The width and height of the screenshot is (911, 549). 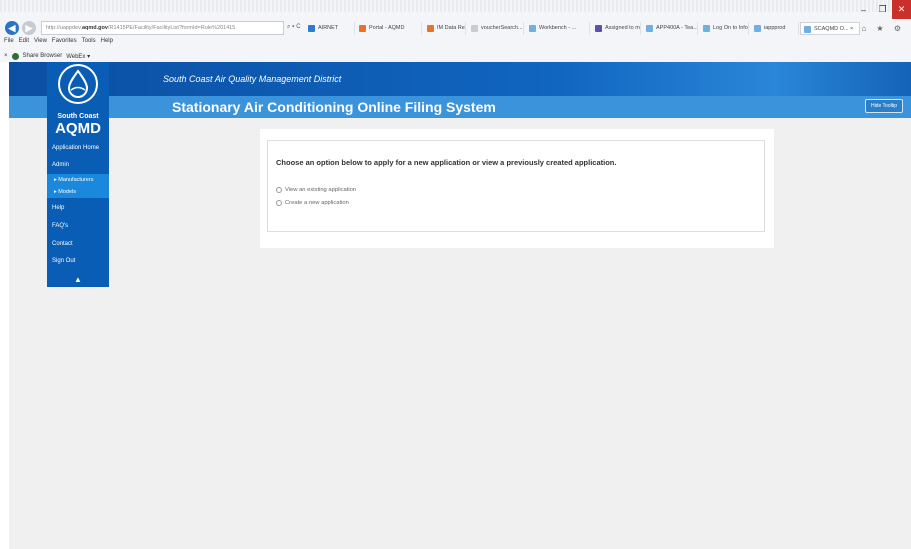 What do you see at coordinates (94, 28) in the screenshot?
I see `address-host: aqmd.gov` at bounding box center [94, 28].